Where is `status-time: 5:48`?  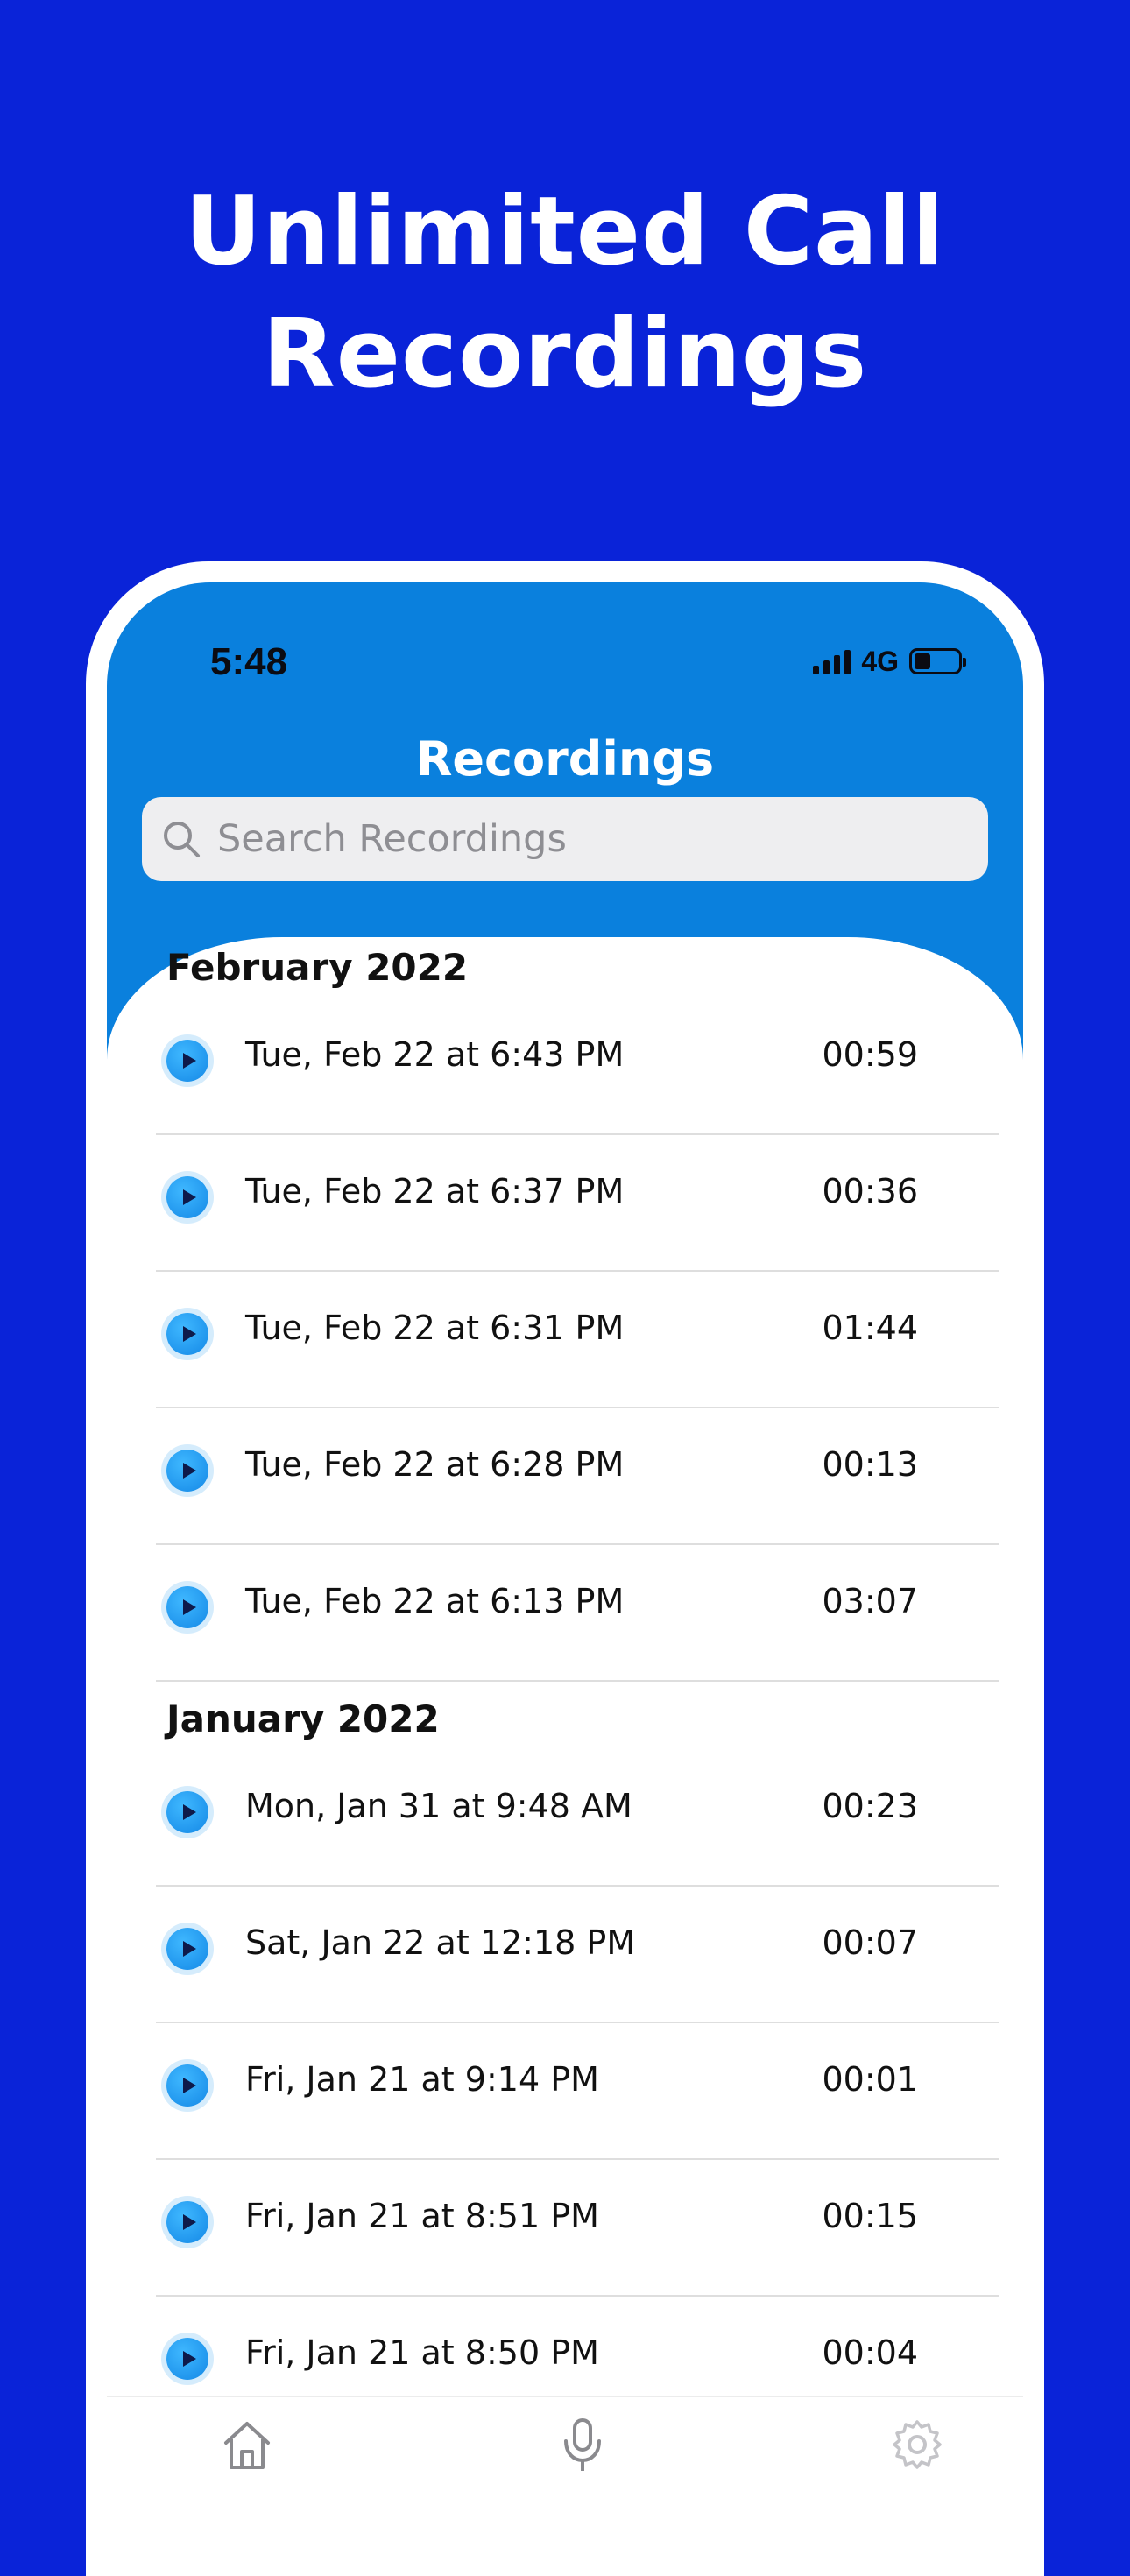
status-time: 5:48 is located at coordinates (249, 662).